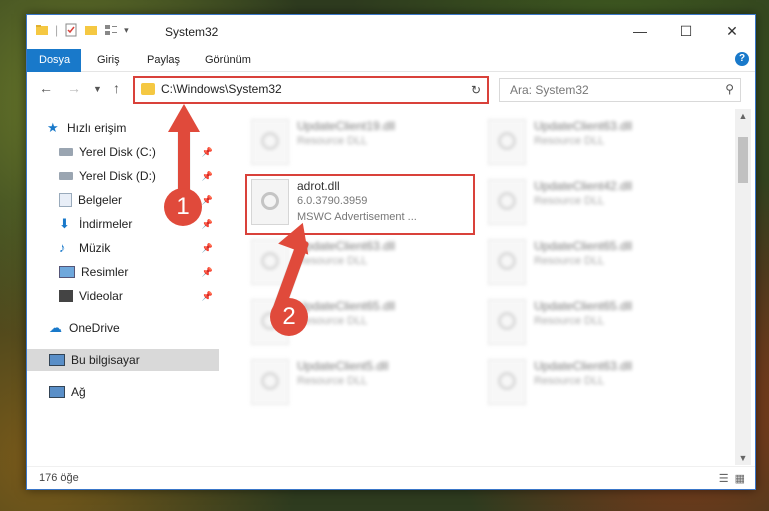  I want to click on sidebar-item-label: Videolar, so click(101, 296).